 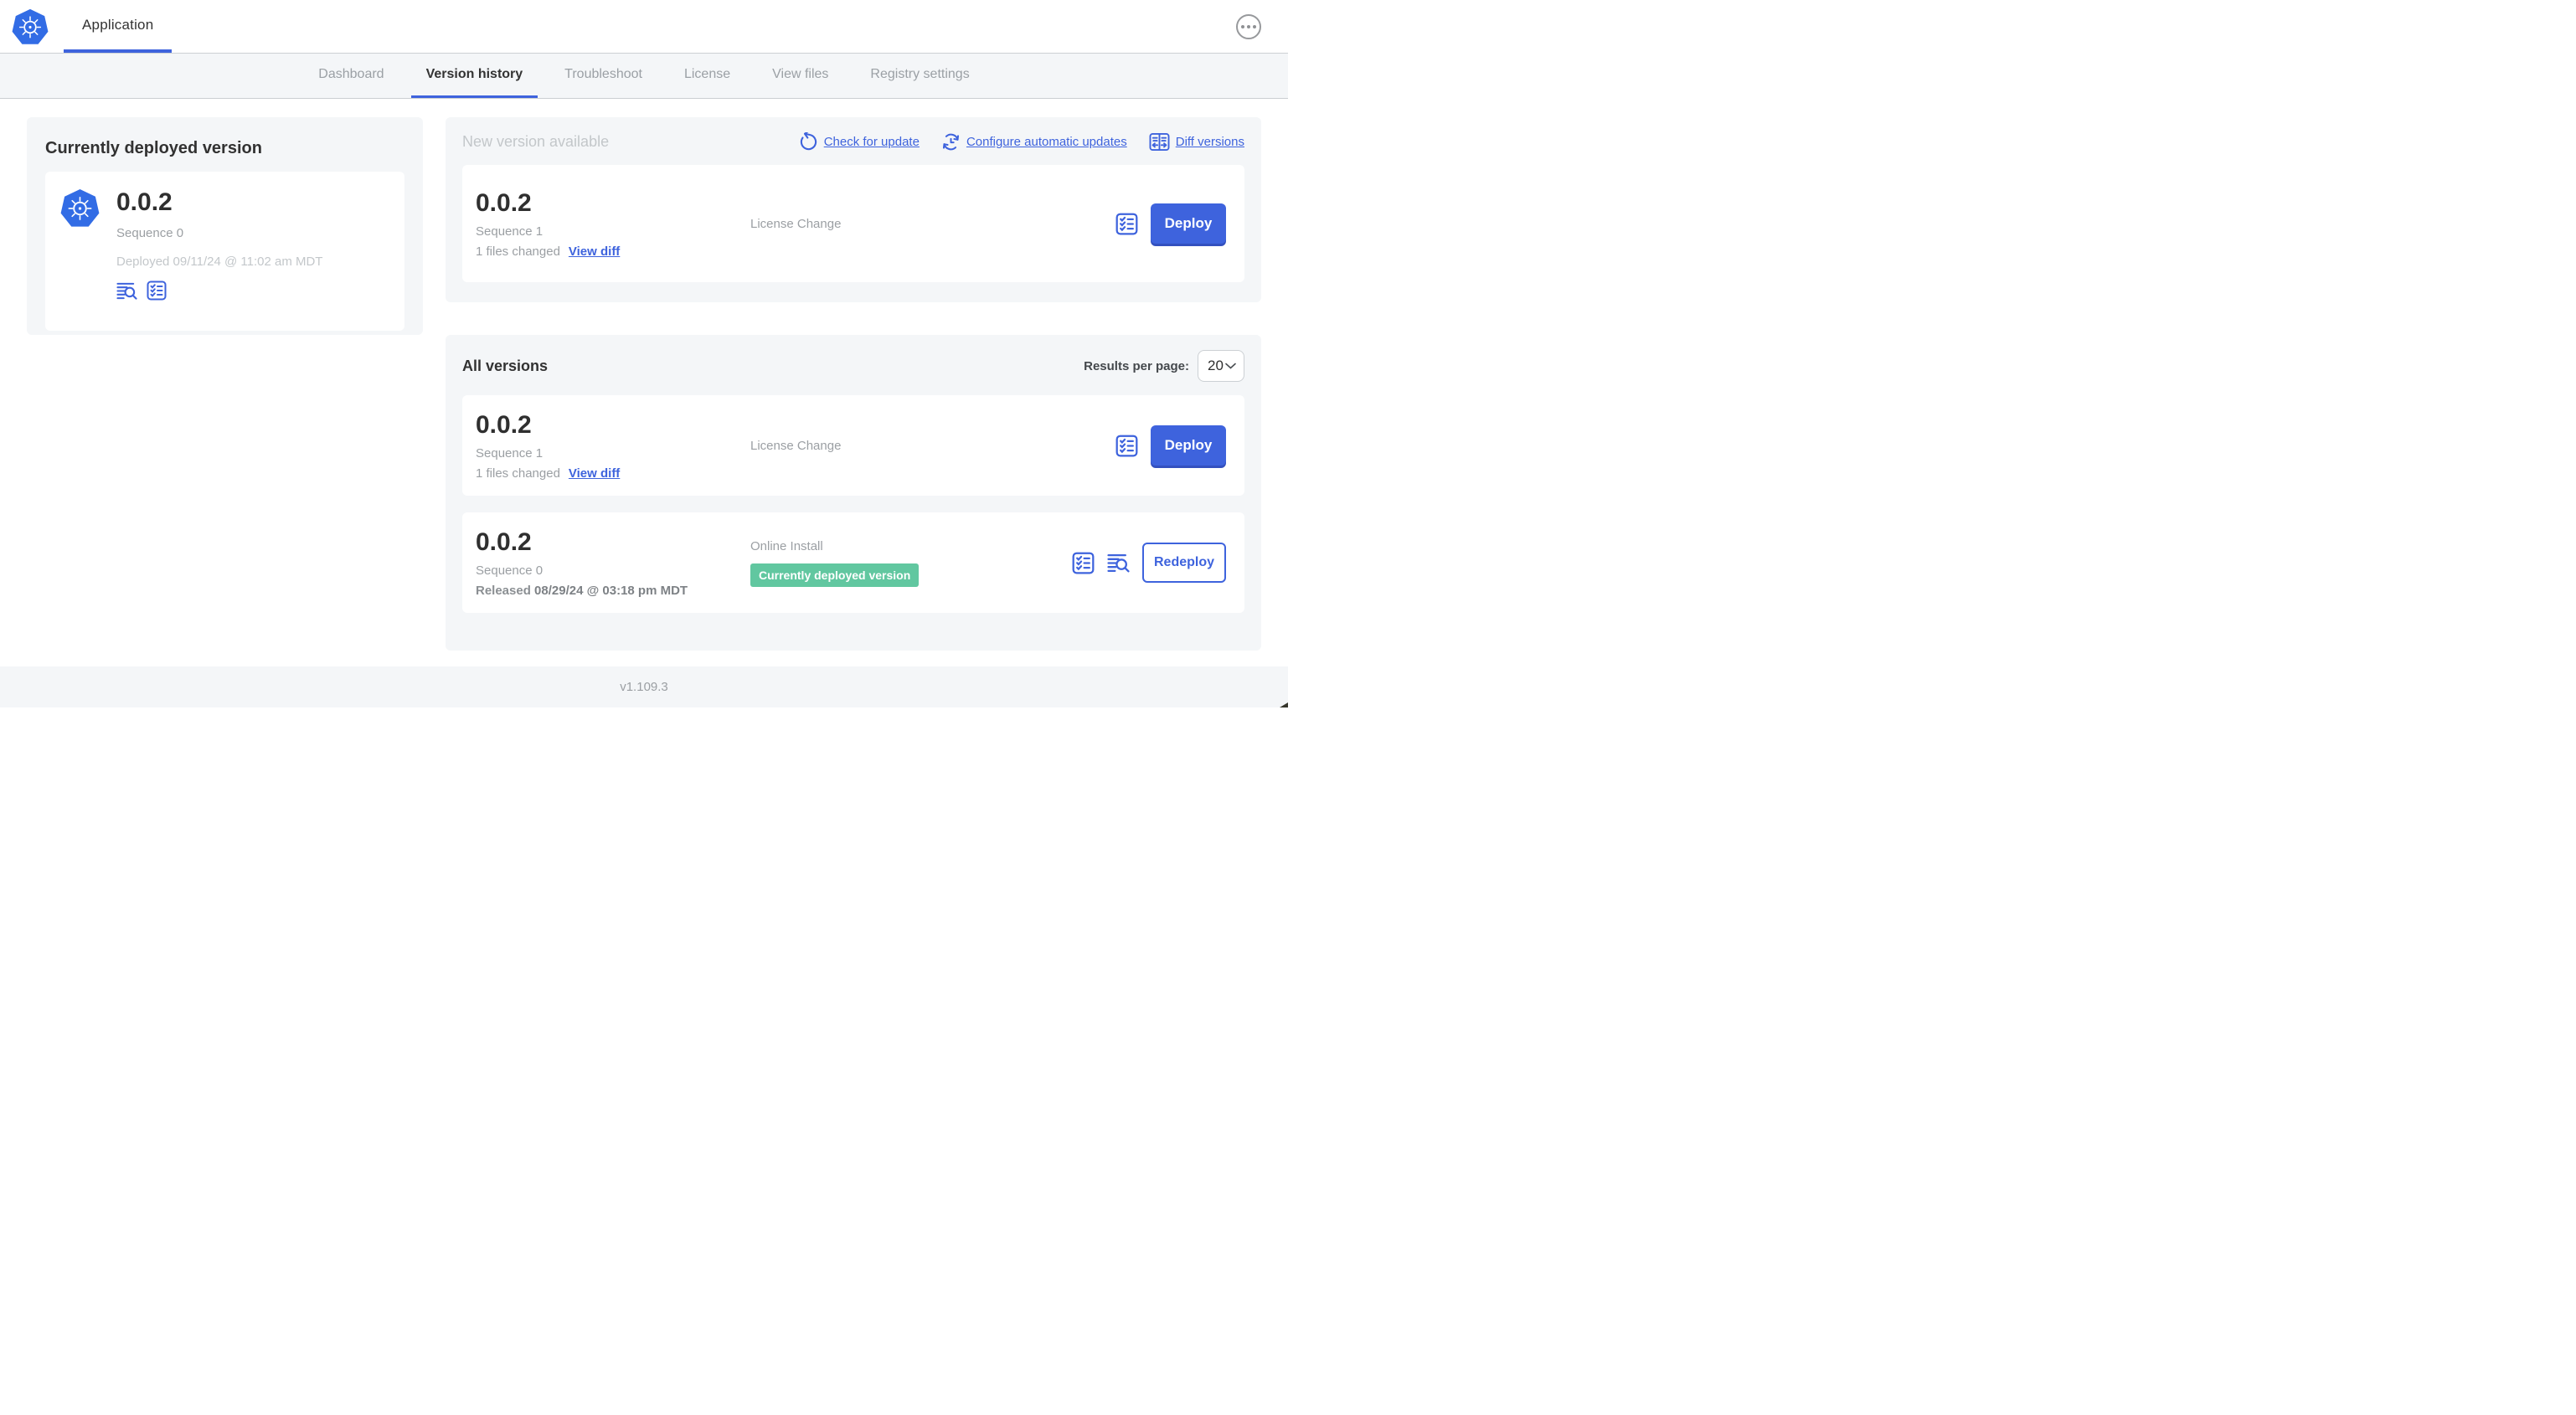 I want to click on deployed-sequence: Sequence 0, so click(x=150, y=233).